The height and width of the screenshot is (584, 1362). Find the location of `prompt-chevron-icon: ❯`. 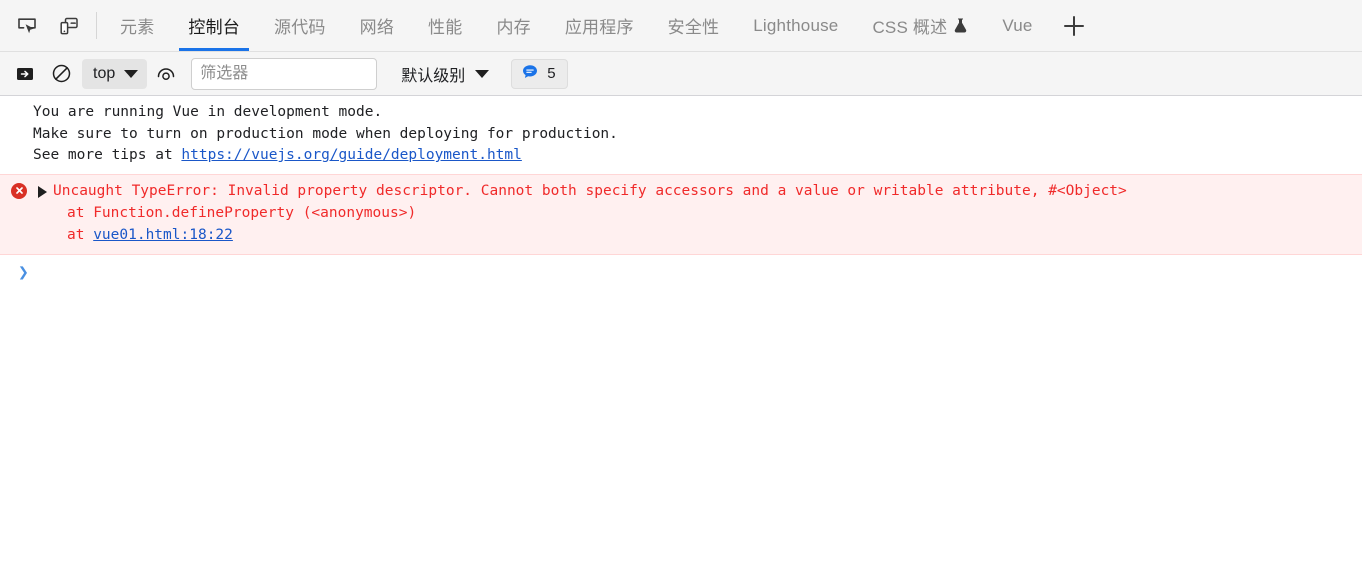

prompt-chevron-icon: ❯ is located at coordinates (23, 272).